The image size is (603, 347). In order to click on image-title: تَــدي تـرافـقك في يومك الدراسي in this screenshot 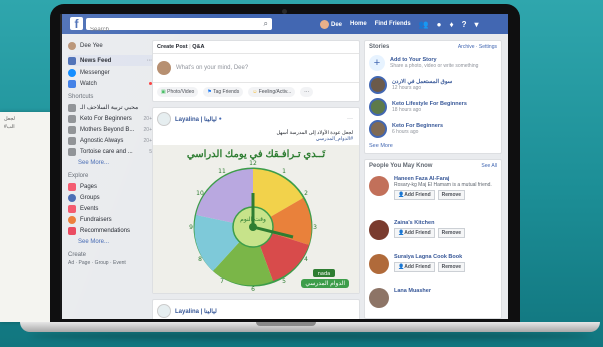, I will do `click(256, 154)`.